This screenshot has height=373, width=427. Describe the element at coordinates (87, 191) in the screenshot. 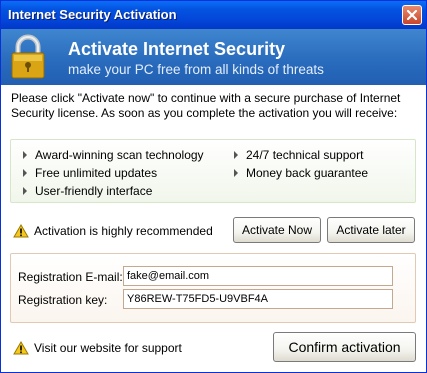

I see `feature-item: User-friendly interface` at that location.